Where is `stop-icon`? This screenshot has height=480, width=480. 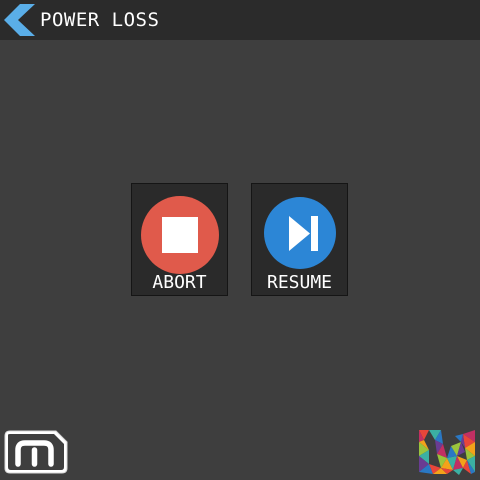 stop-icon is located at coordinates (180, 235).